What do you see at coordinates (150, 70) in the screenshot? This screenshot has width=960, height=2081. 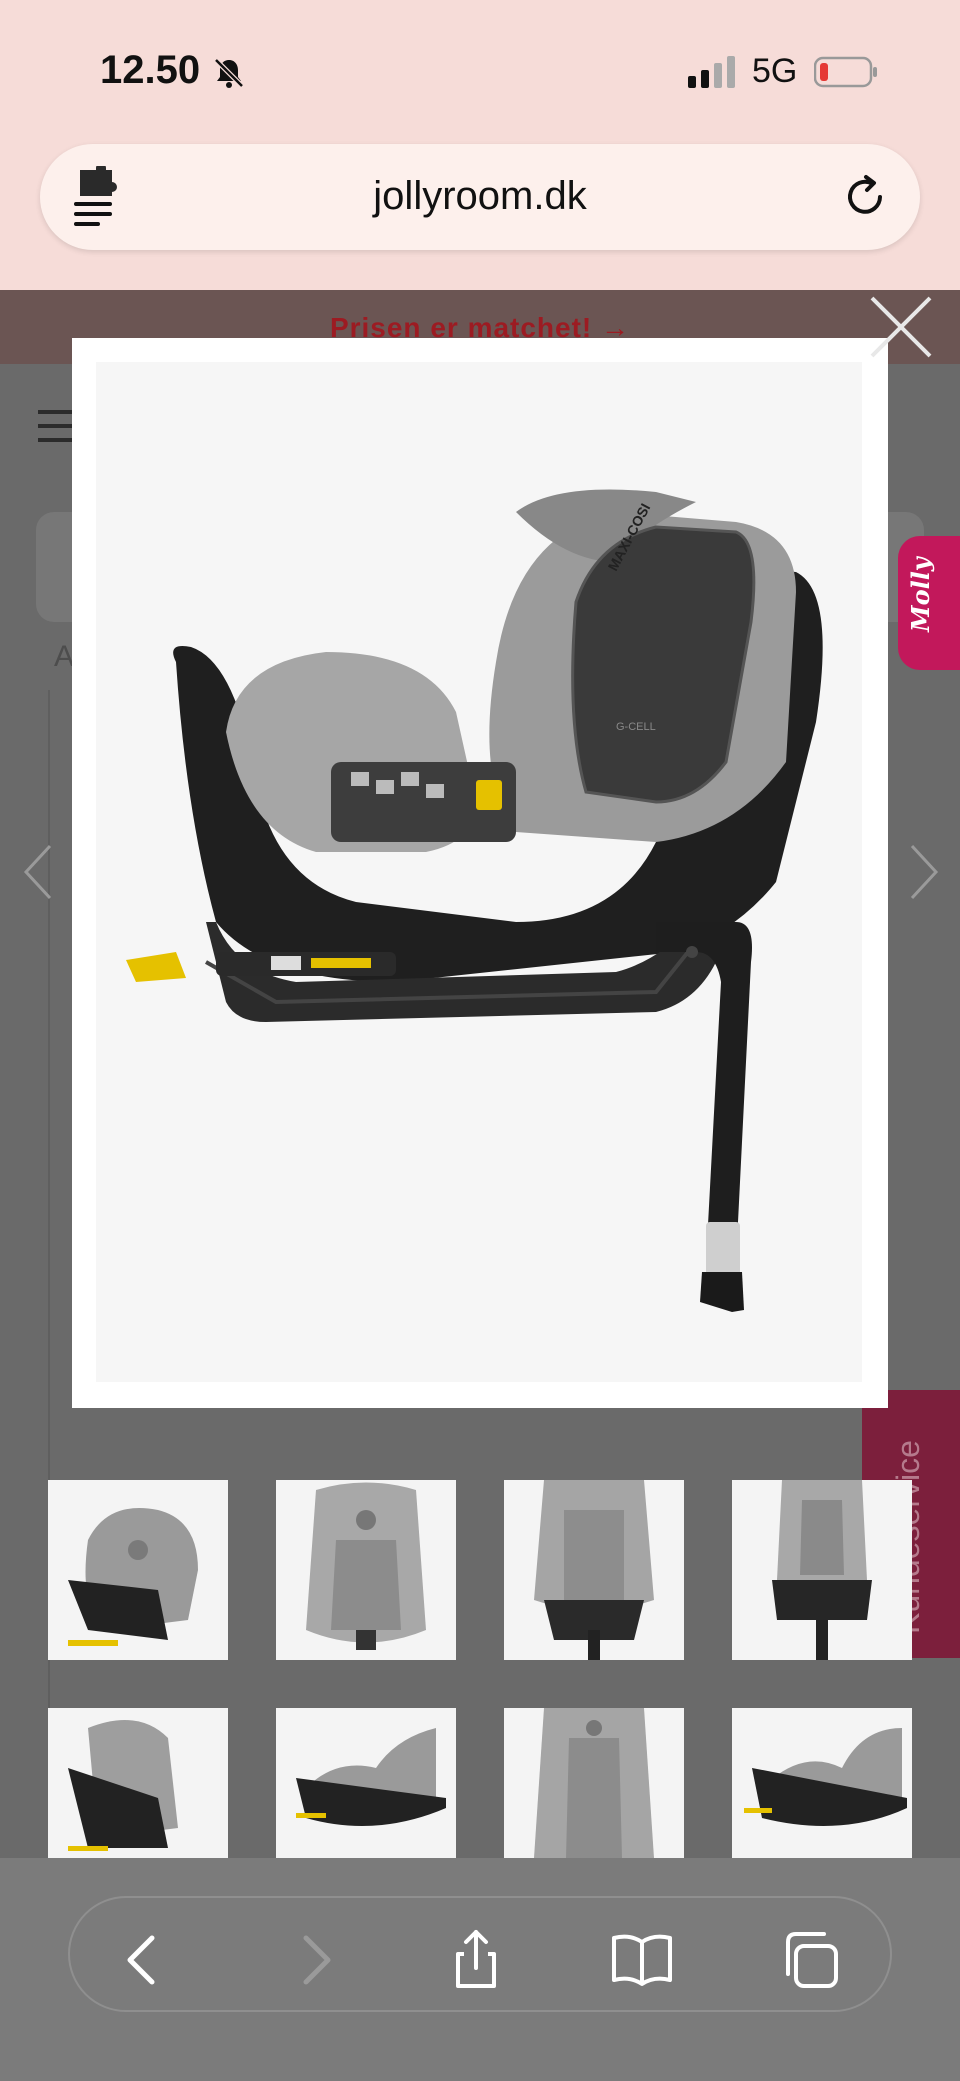 I see `clock: 12.50` at bounding box center [150, 70].